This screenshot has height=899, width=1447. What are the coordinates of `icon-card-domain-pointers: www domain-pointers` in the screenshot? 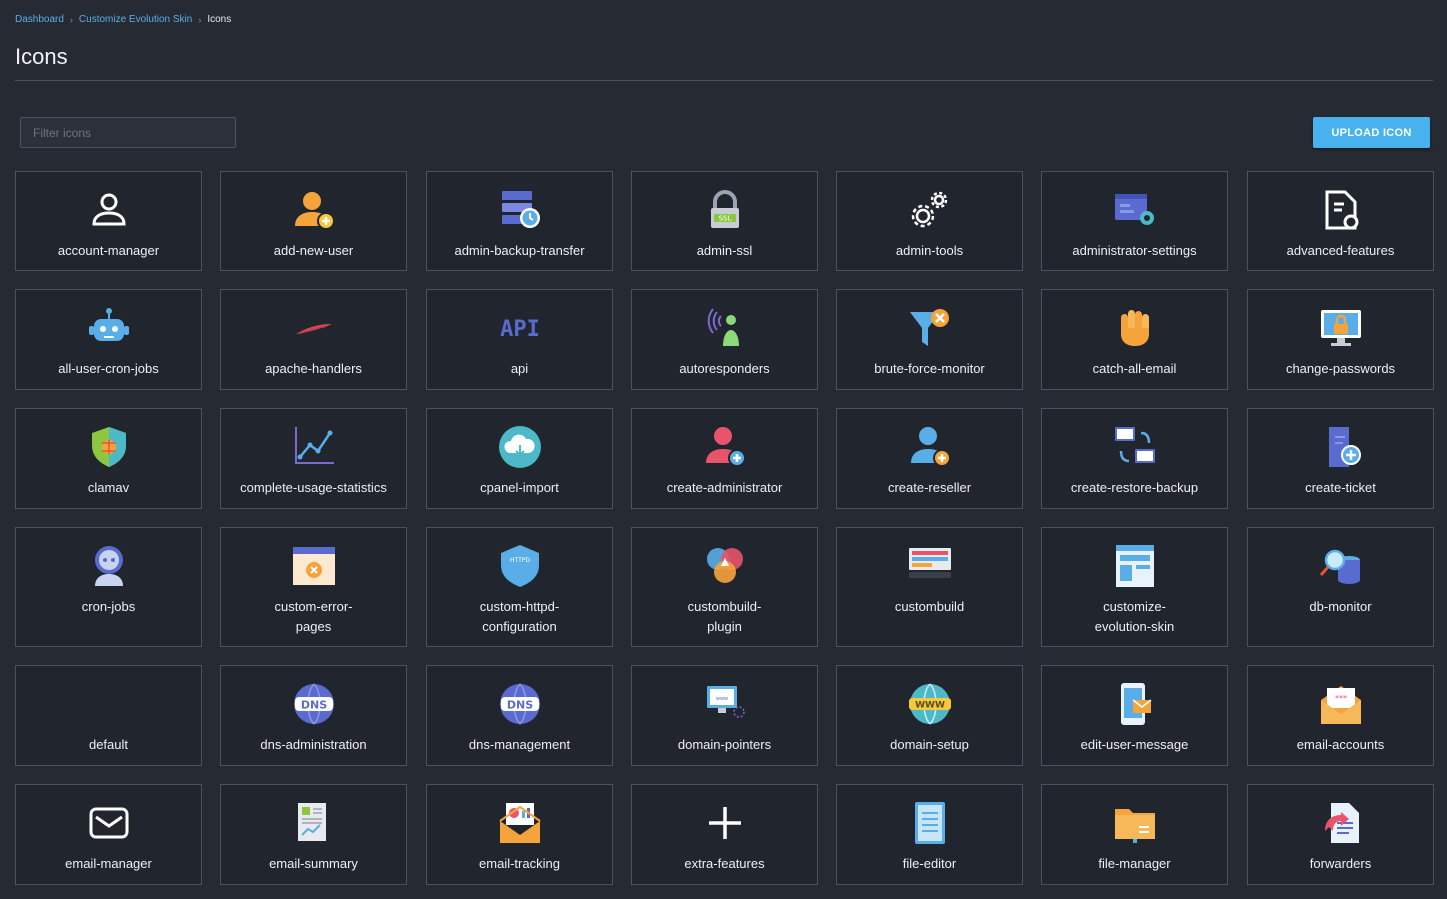 It's located at (724, 715).